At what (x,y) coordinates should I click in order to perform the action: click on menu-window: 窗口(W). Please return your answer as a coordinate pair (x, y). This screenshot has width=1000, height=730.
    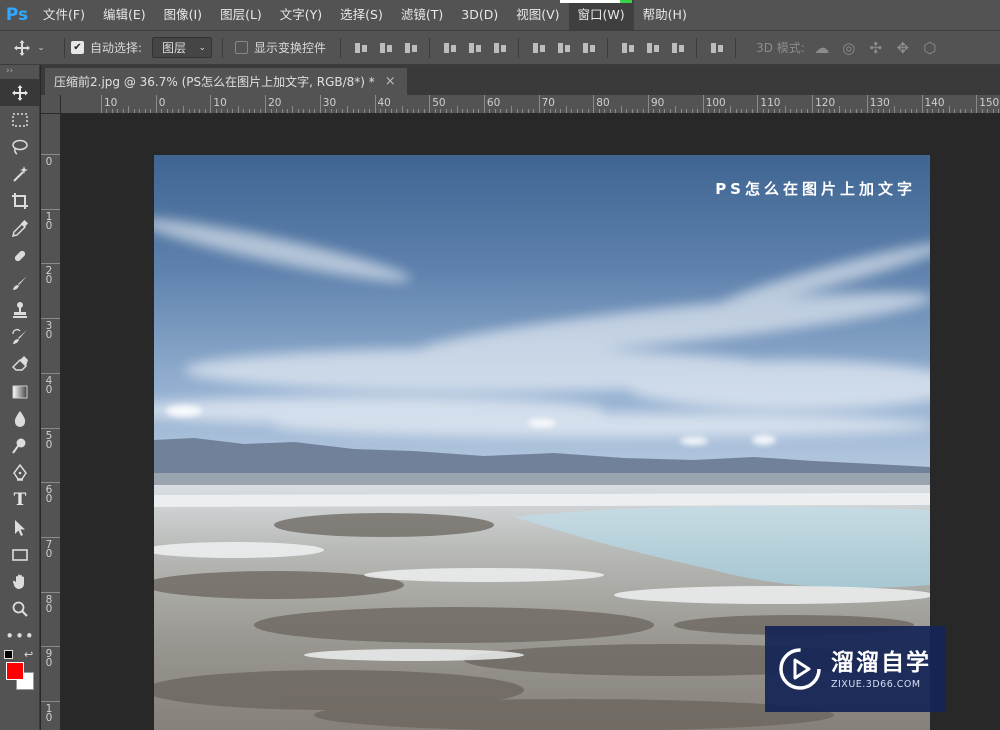
    Looking at the image, I should click on (601, 15).